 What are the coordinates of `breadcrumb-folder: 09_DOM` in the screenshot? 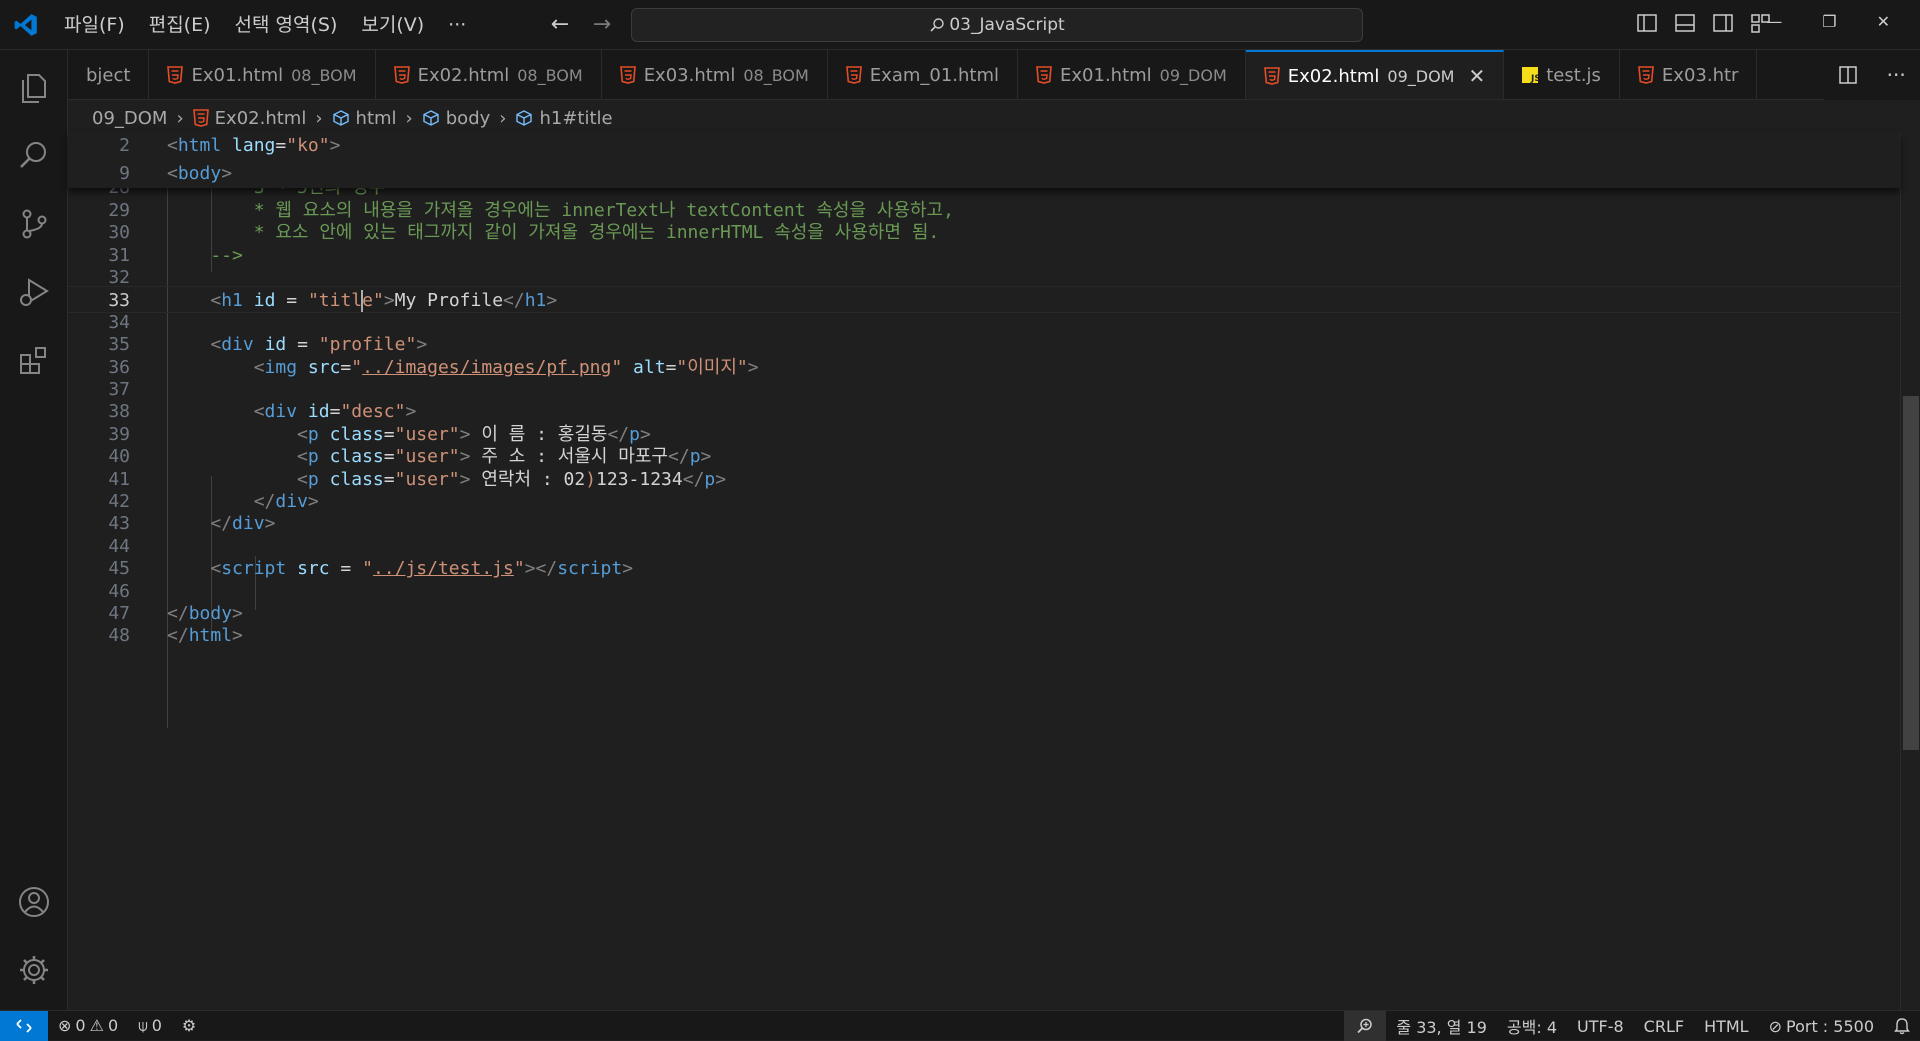 It's located at (129, 118).